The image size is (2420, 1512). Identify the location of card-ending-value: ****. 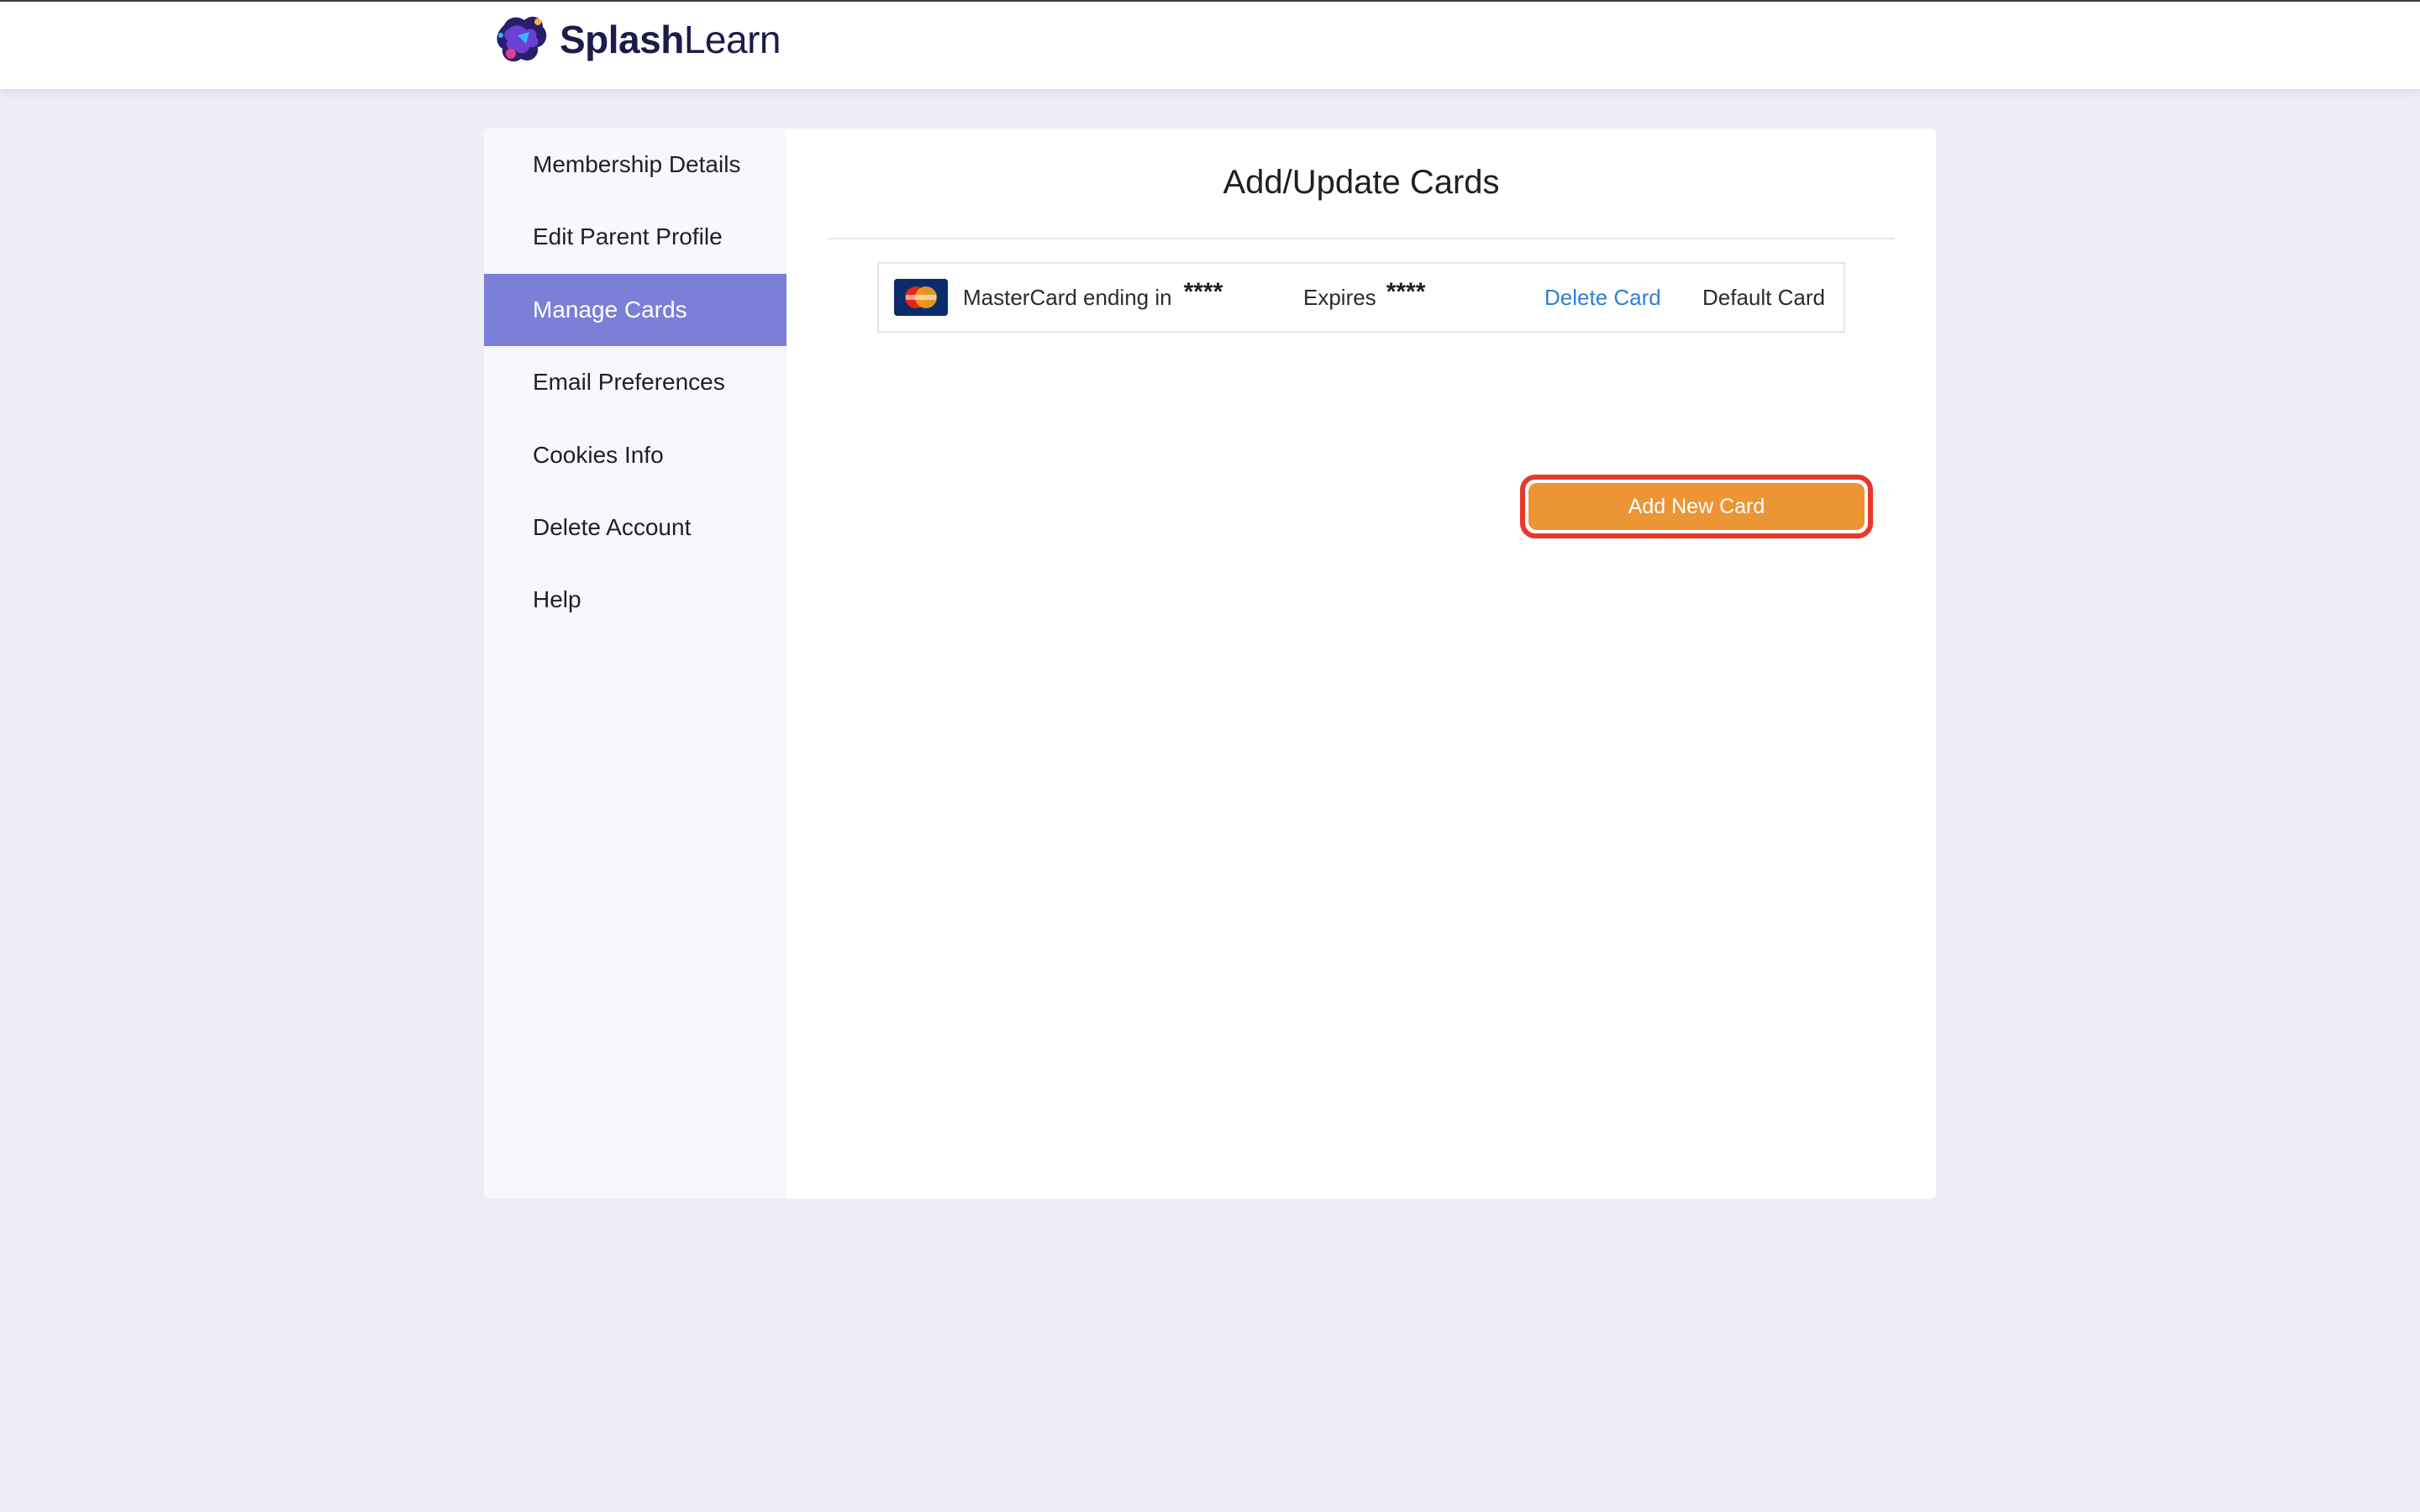
(1203, 292).